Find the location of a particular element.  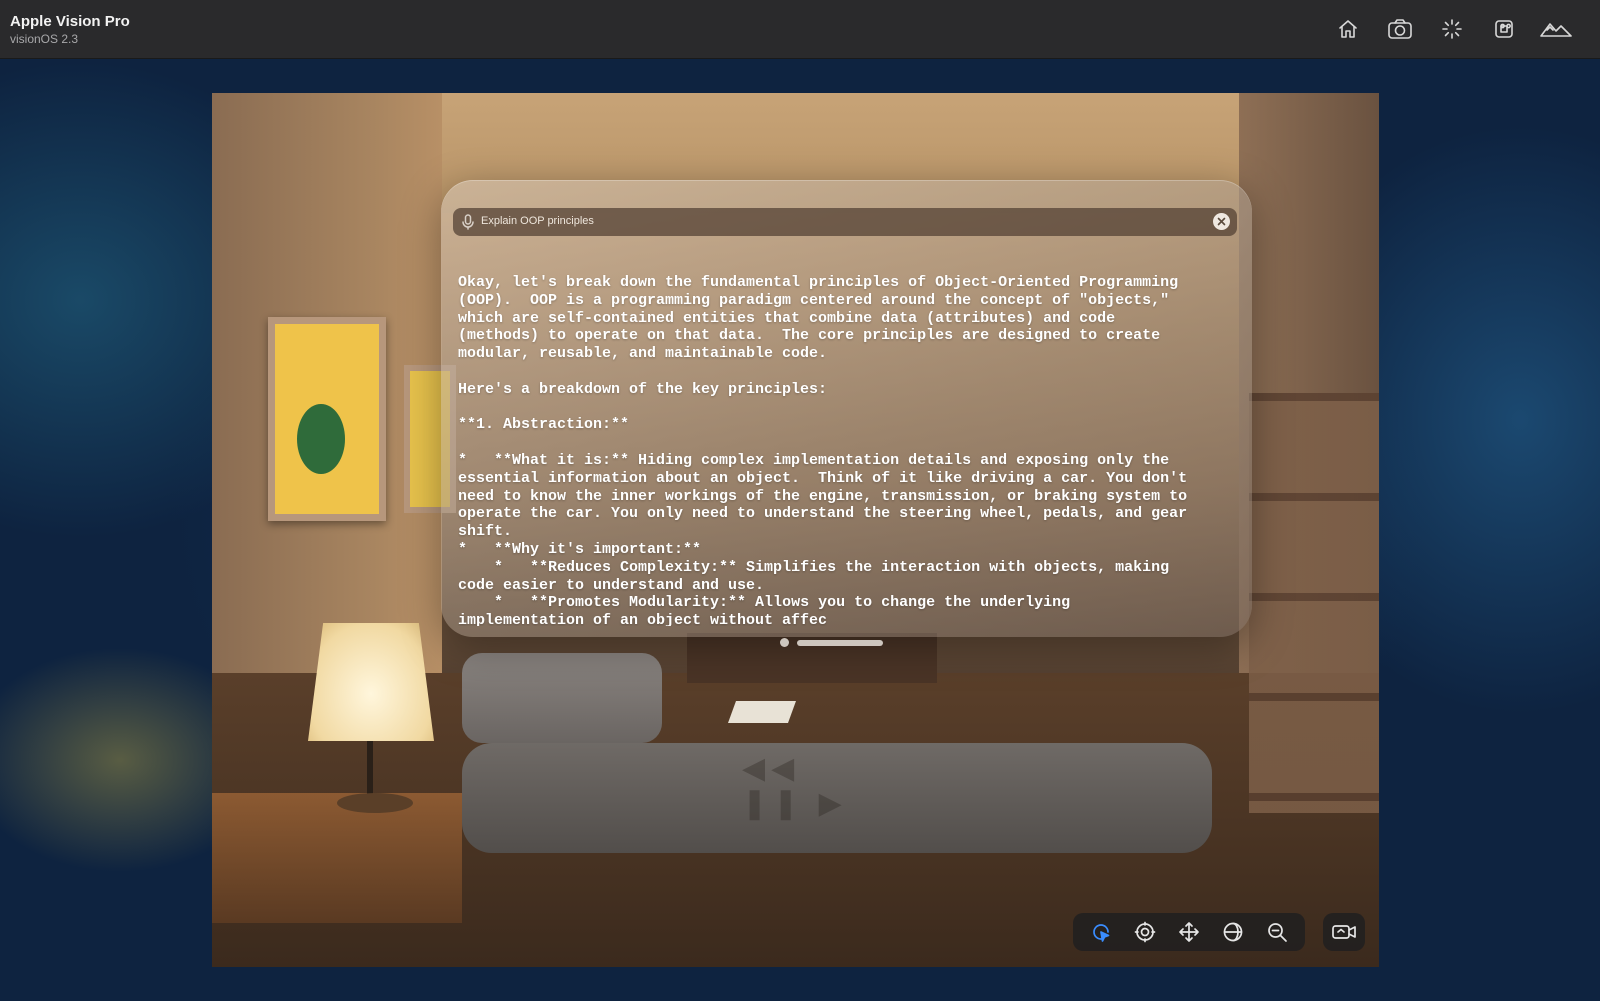

lamp-stand is located at coordinates (370, 771).